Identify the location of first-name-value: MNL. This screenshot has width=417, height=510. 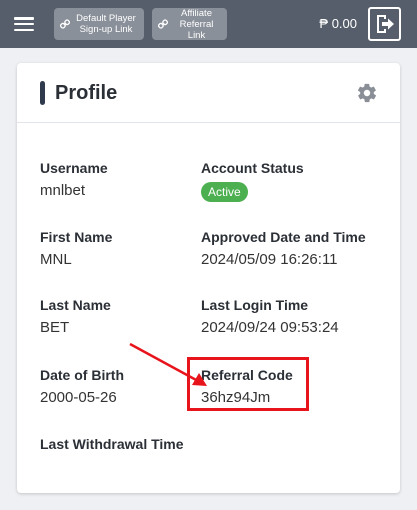
(56, 259).